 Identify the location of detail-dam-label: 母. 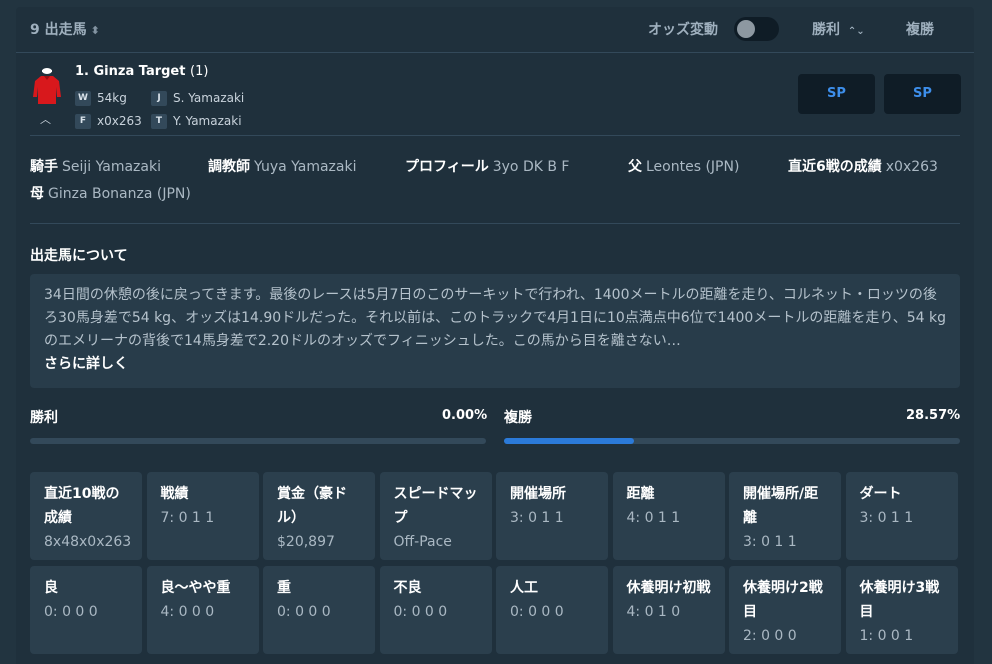
(37, 194).